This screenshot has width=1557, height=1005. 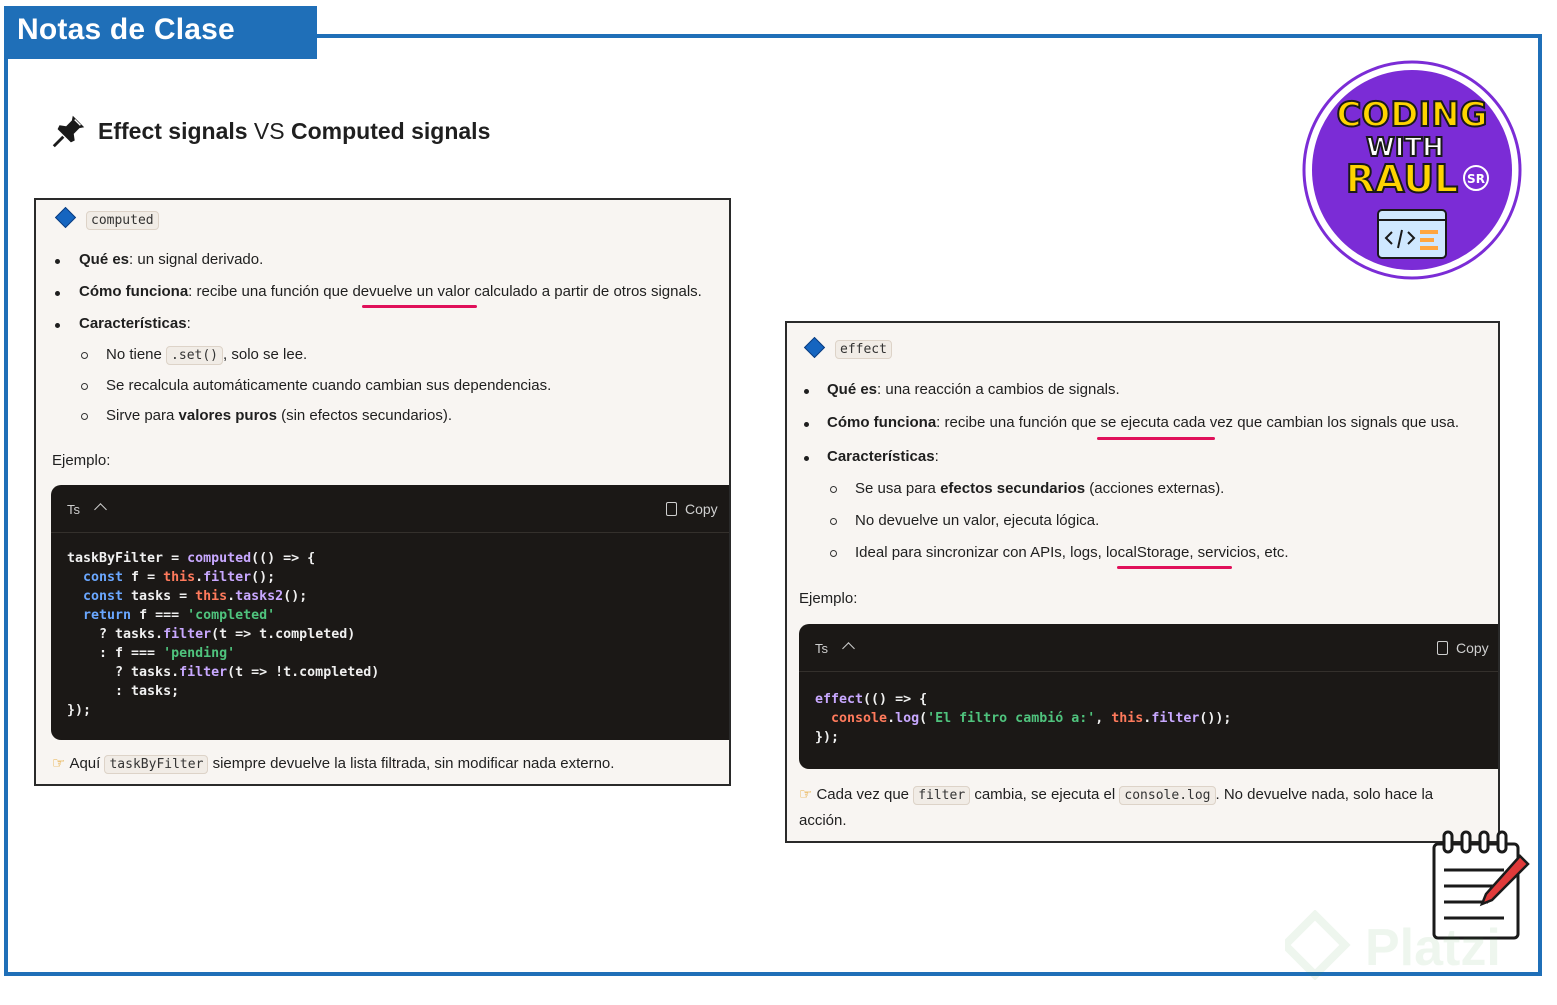 What do you see at coordinates (1476, 179) in the screenshot?
I see `svg-text: SR` at bounding box center [1476, 179].